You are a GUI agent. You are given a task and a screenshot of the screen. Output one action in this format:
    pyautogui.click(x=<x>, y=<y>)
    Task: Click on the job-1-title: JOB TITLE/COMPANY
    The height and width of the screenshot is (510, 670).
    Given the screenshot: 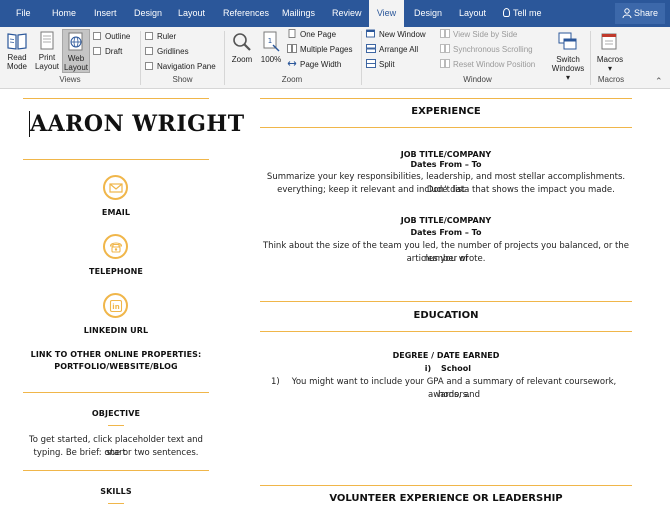 What is the action you would take?
    pyautogui.click(x=446, y=154)
    